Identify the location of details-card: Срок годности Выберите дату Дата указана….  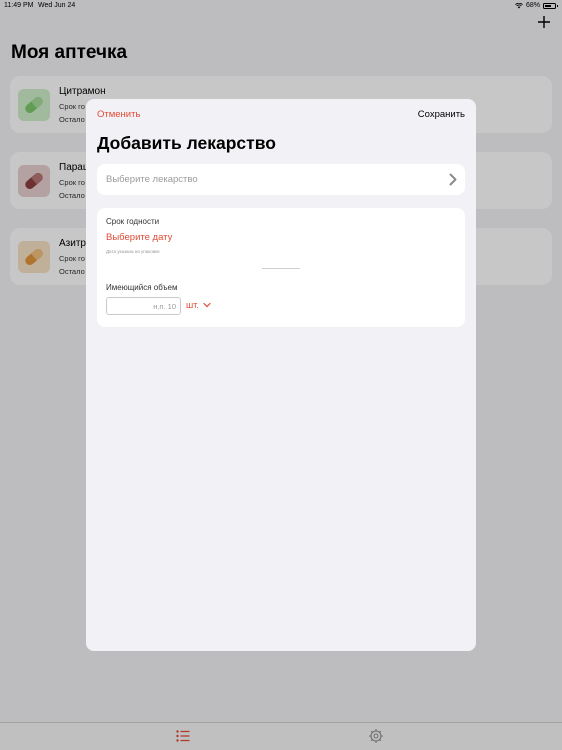
(281, 267).